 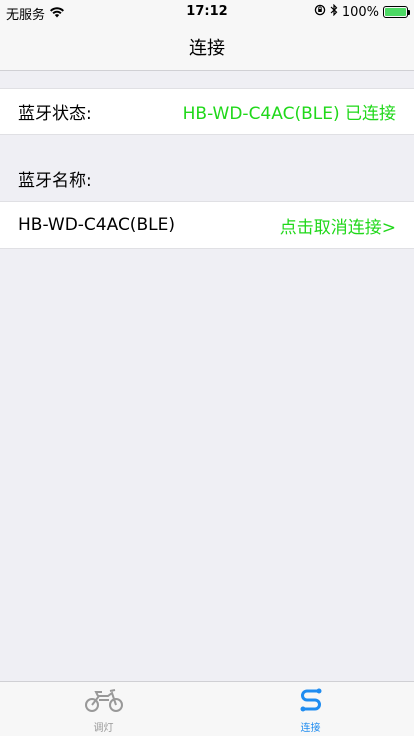 I want to click on tab-connection-label: 连接, so click(x=310, y=728).